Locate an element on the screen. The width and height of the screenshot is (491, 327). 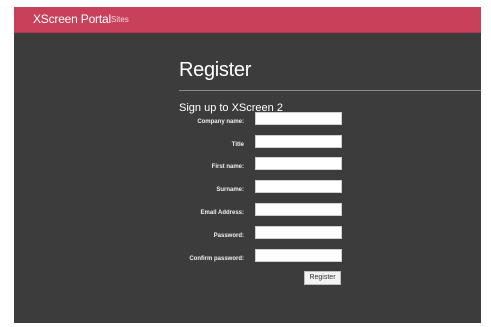
page-title: Register is located at coordinates (215, 70).